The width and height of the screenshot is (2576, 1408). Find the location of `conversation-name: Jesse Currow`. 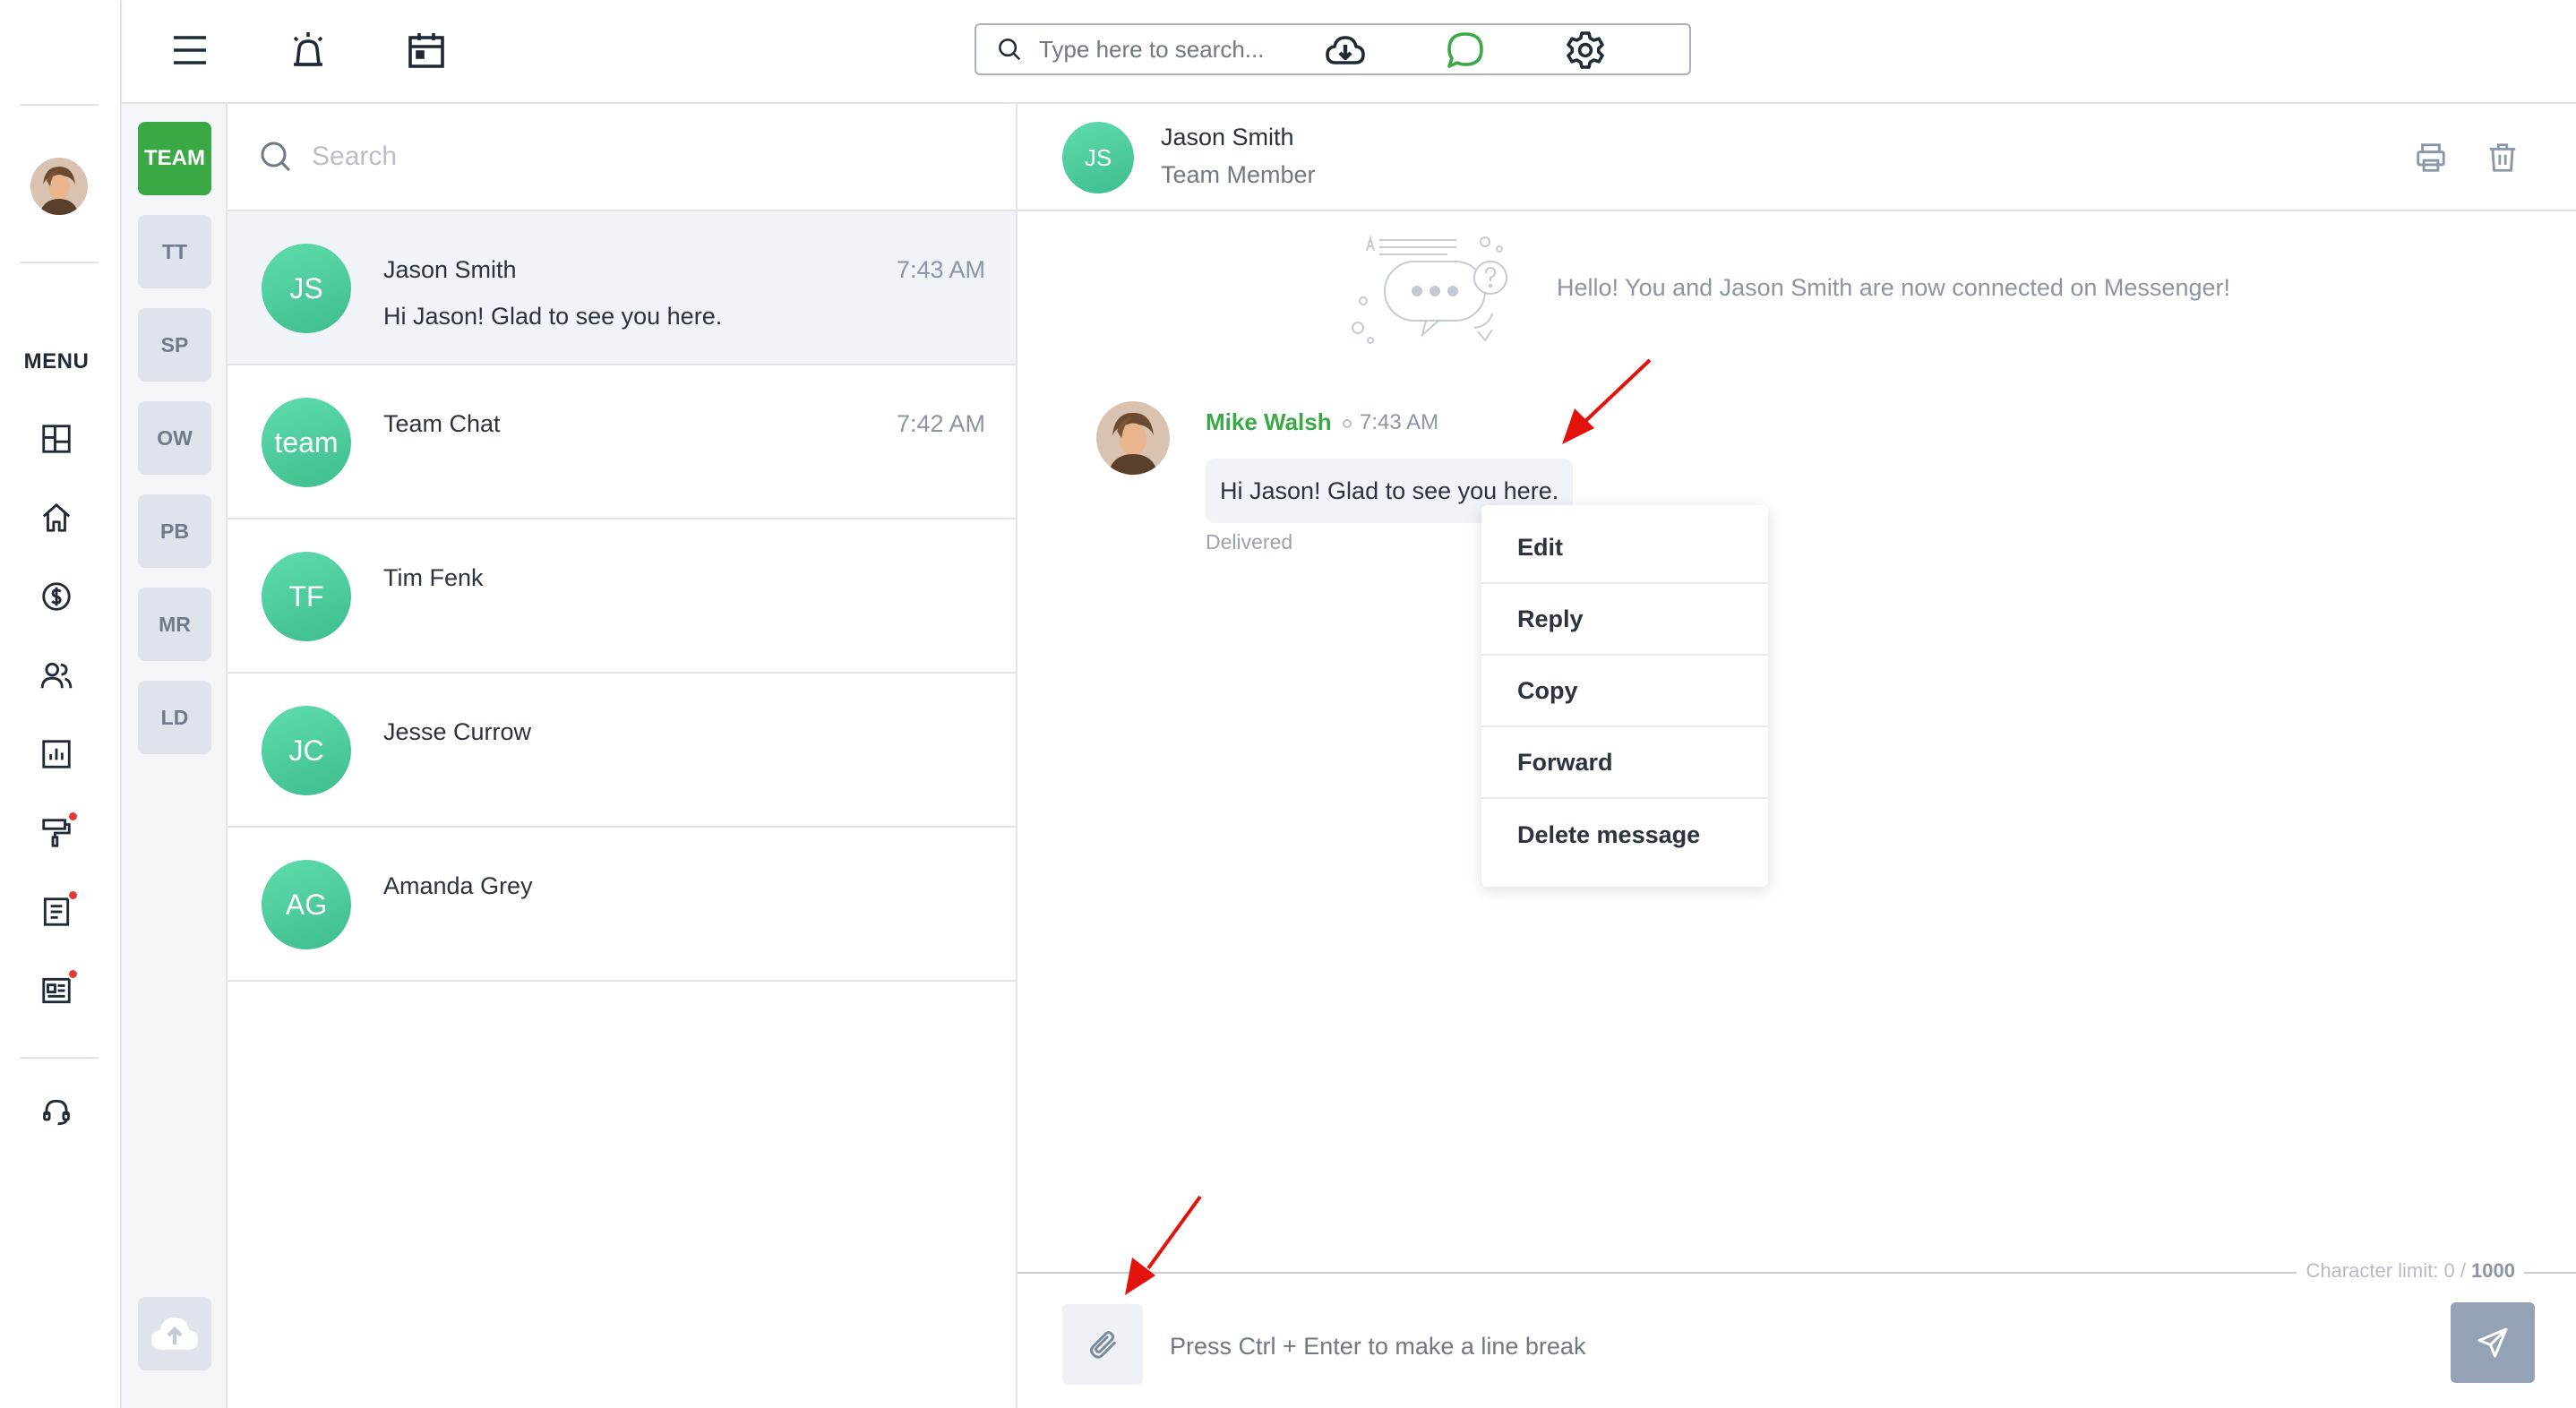

conversation-name: Jesse Currow is located at coordinates (457, 731).